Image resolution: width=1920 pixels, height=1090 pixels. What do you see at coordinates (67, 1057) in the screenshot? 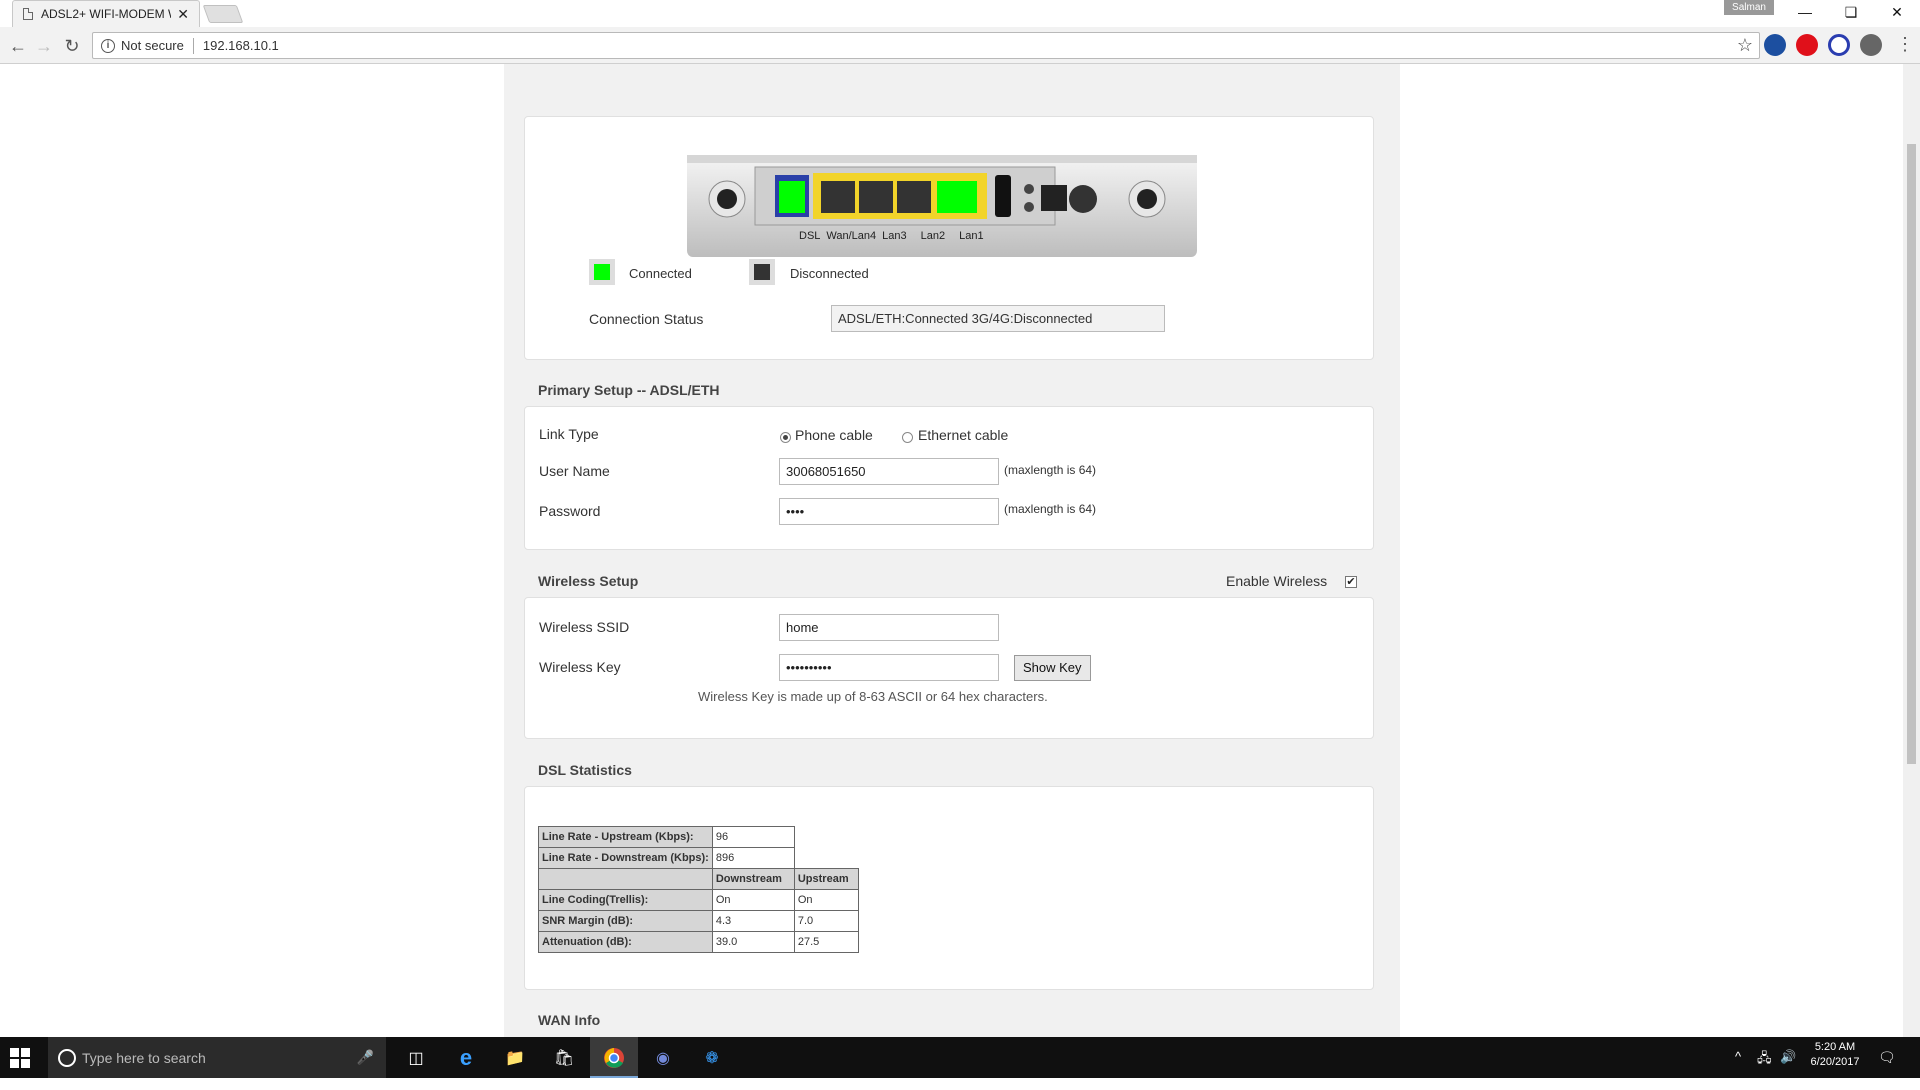
I see `cortana-icon` at bounding box center [67, 1057].